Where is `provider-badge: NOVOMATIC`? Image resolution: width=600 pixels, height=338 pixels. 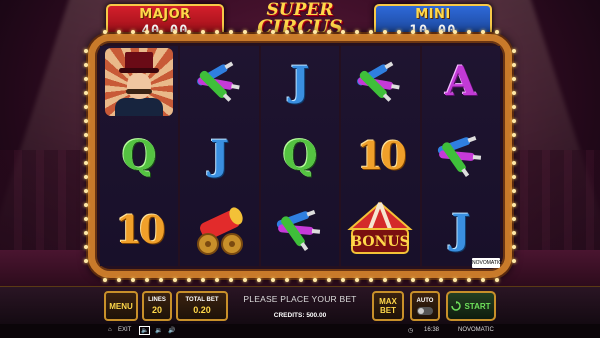
provider-badge: NOVOMATIC is located at coordinates (487, 263).